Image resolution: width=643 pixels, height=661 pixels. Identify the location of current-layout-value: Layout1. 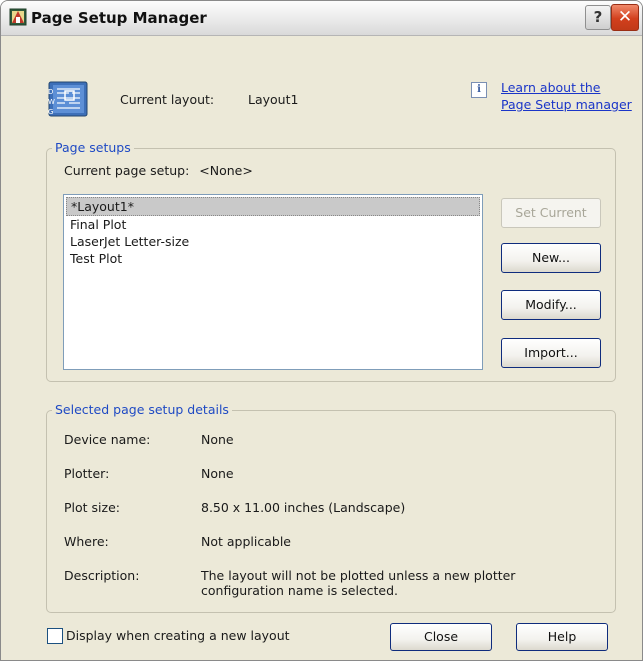
(273, 99).